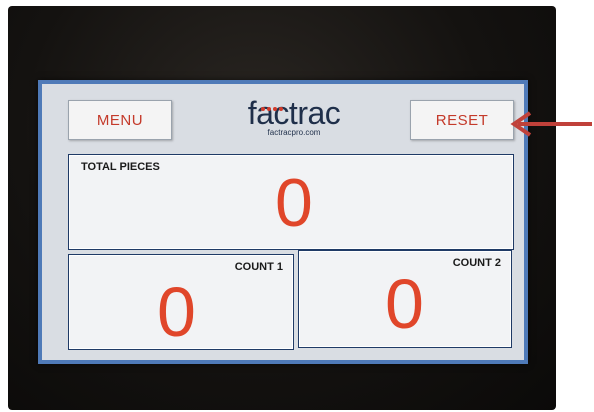 The width and height of the screenshot is (594, 412). I want to click on count-1-panel: COUNT 1 0, so click(181, 302).